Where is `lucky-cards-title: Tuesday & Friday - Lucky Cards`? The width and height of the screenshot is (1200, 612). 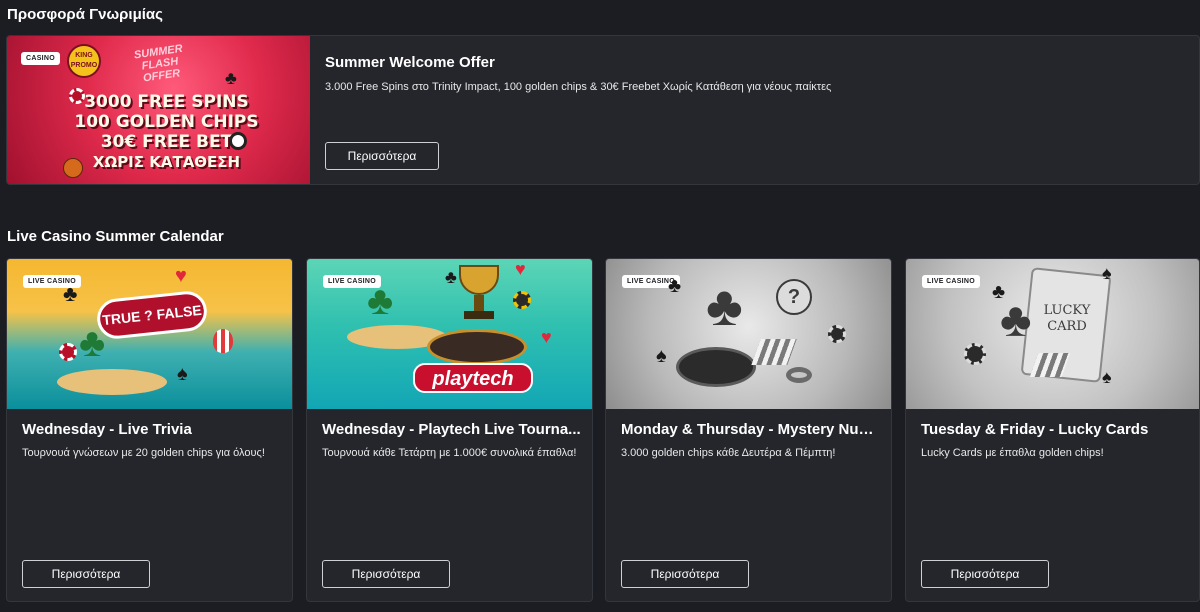
lucky-cards-title: Tuesday & Friday - Lucky Cards is located at coordinates (1035, 429).